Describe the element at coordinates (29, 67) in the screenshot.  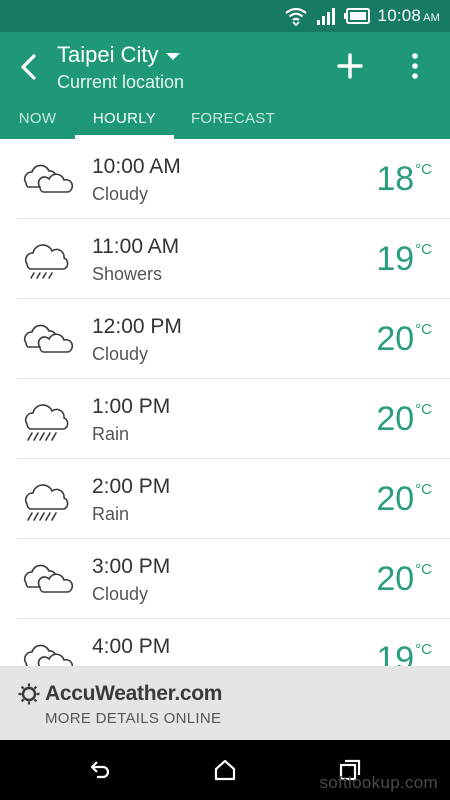
I see `back-arrow-icon` at that location.